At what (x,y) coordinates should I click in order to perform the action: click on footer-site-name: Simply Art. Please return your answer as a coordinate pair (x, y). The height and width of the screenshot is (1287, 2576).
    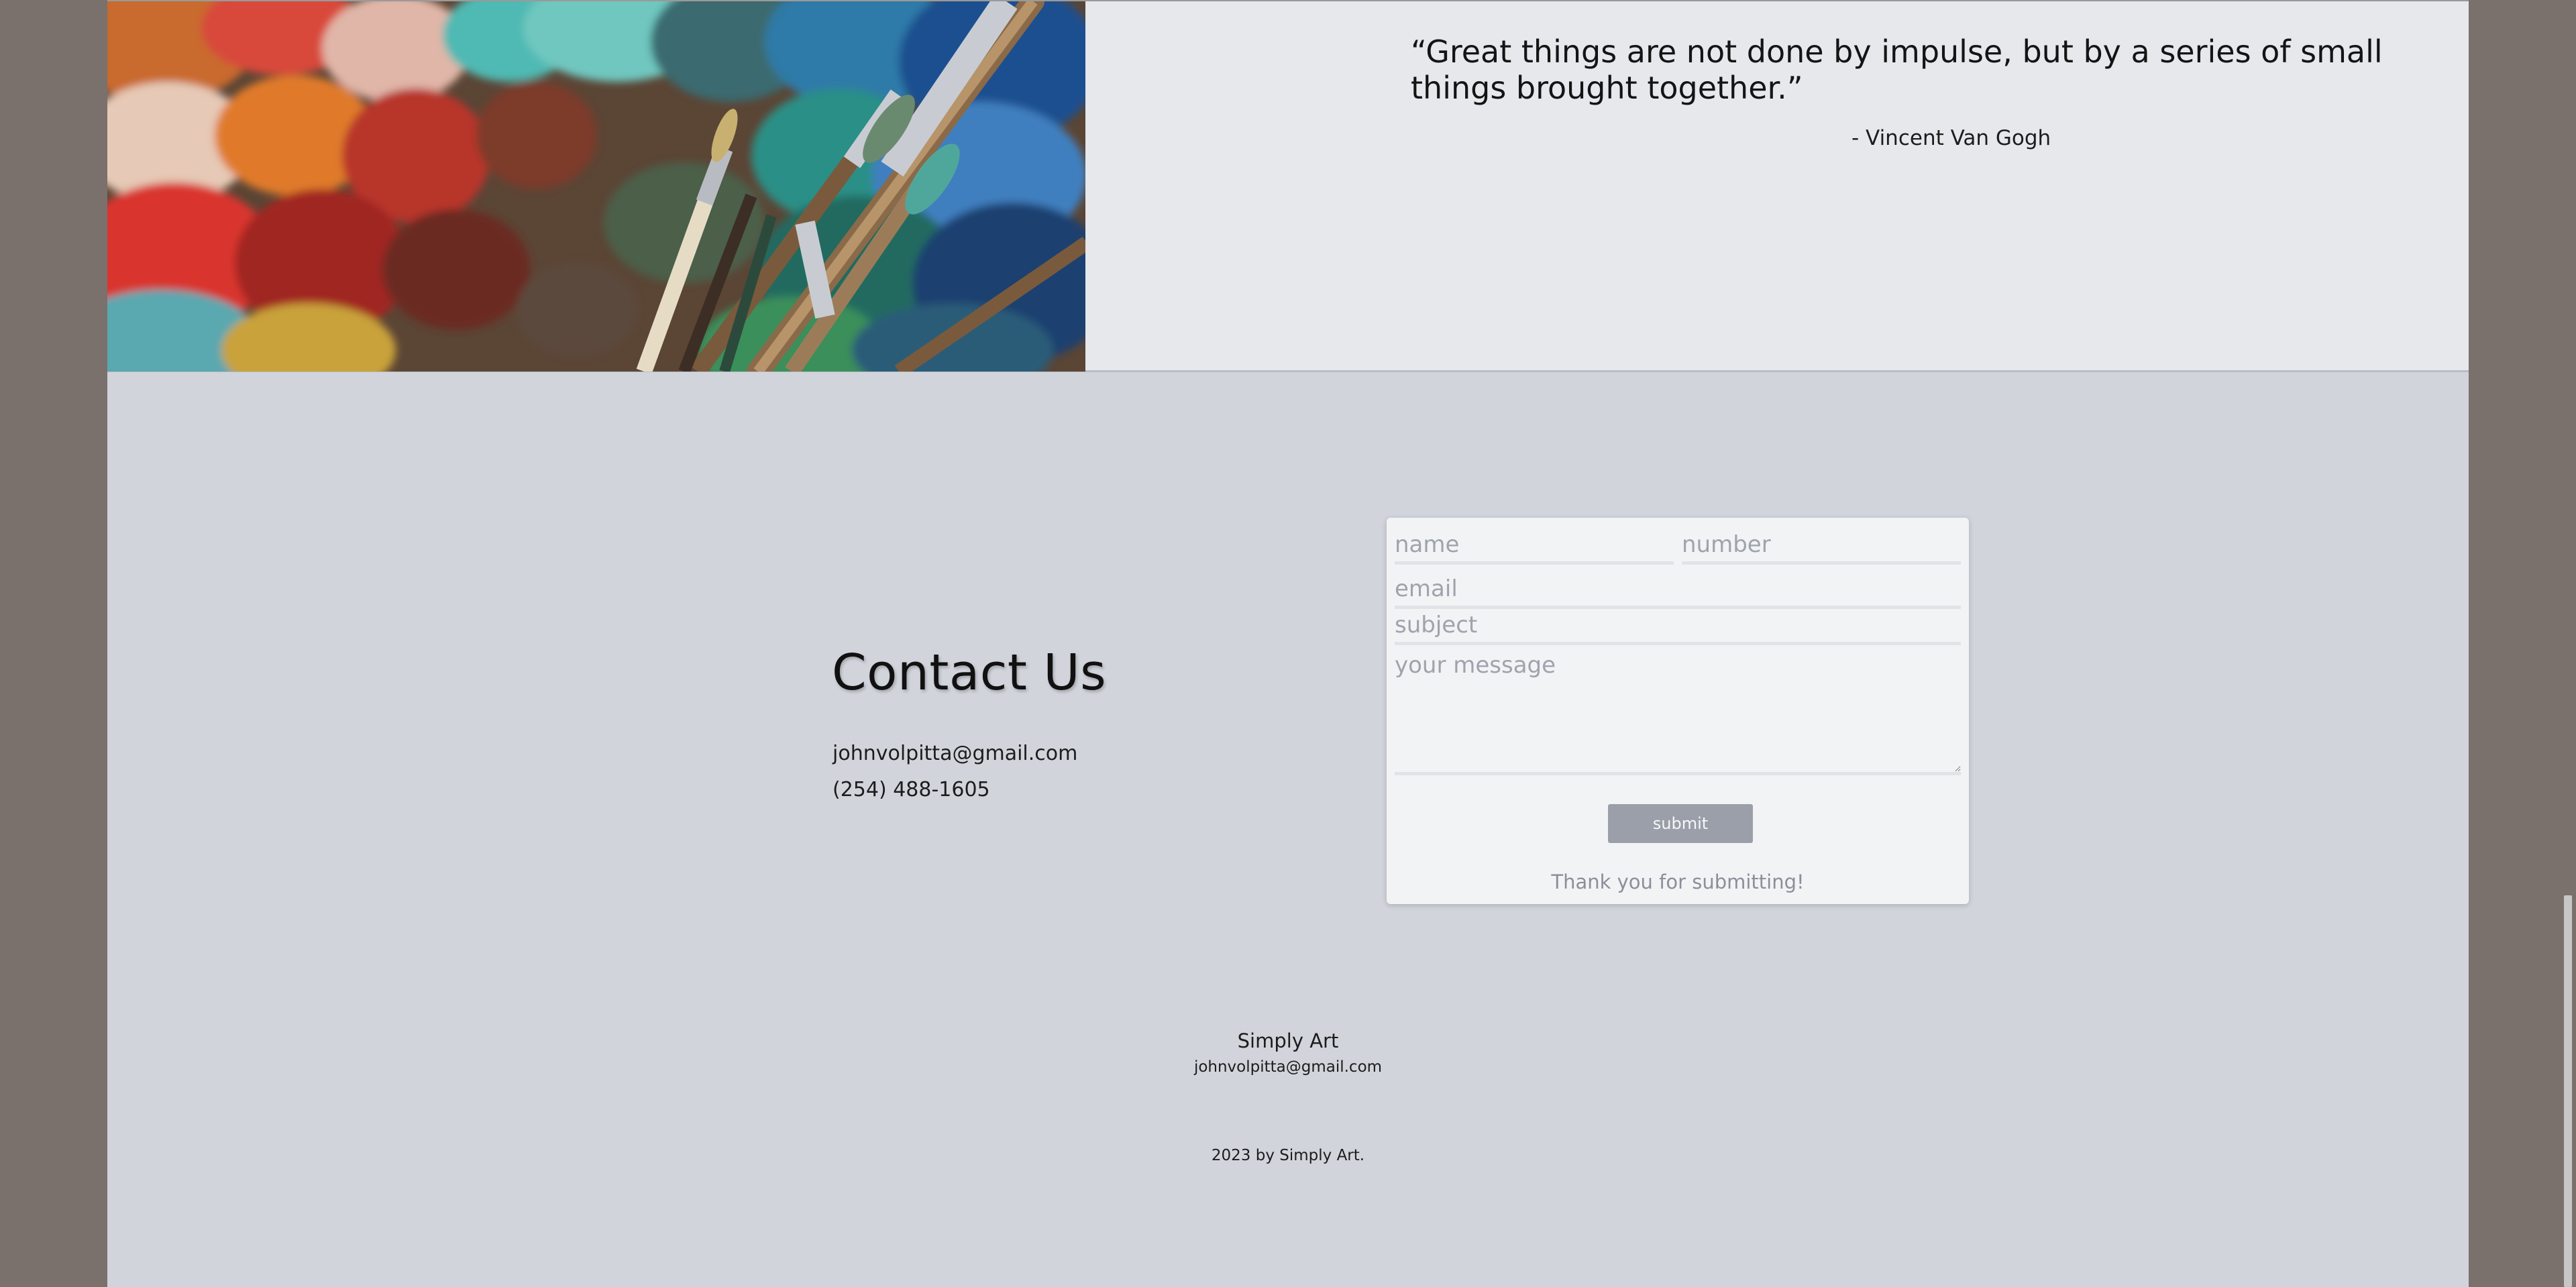
    Looking at the image, I should click on (1288, 1040).